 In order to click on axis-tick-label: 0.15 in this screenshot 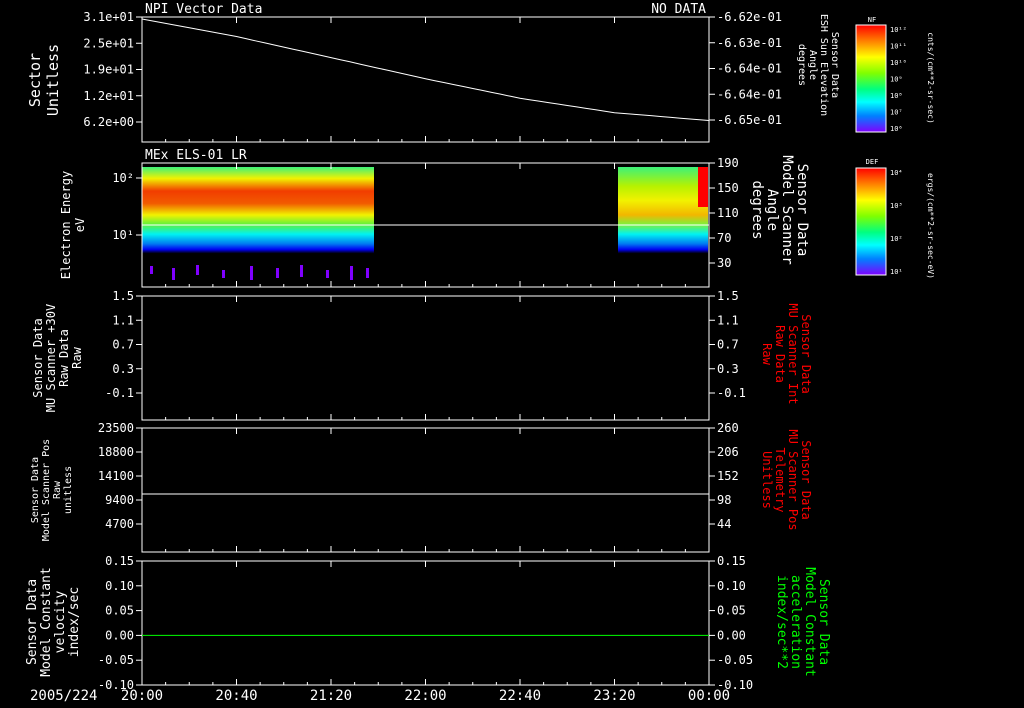, I will do `click(731, 561)`.